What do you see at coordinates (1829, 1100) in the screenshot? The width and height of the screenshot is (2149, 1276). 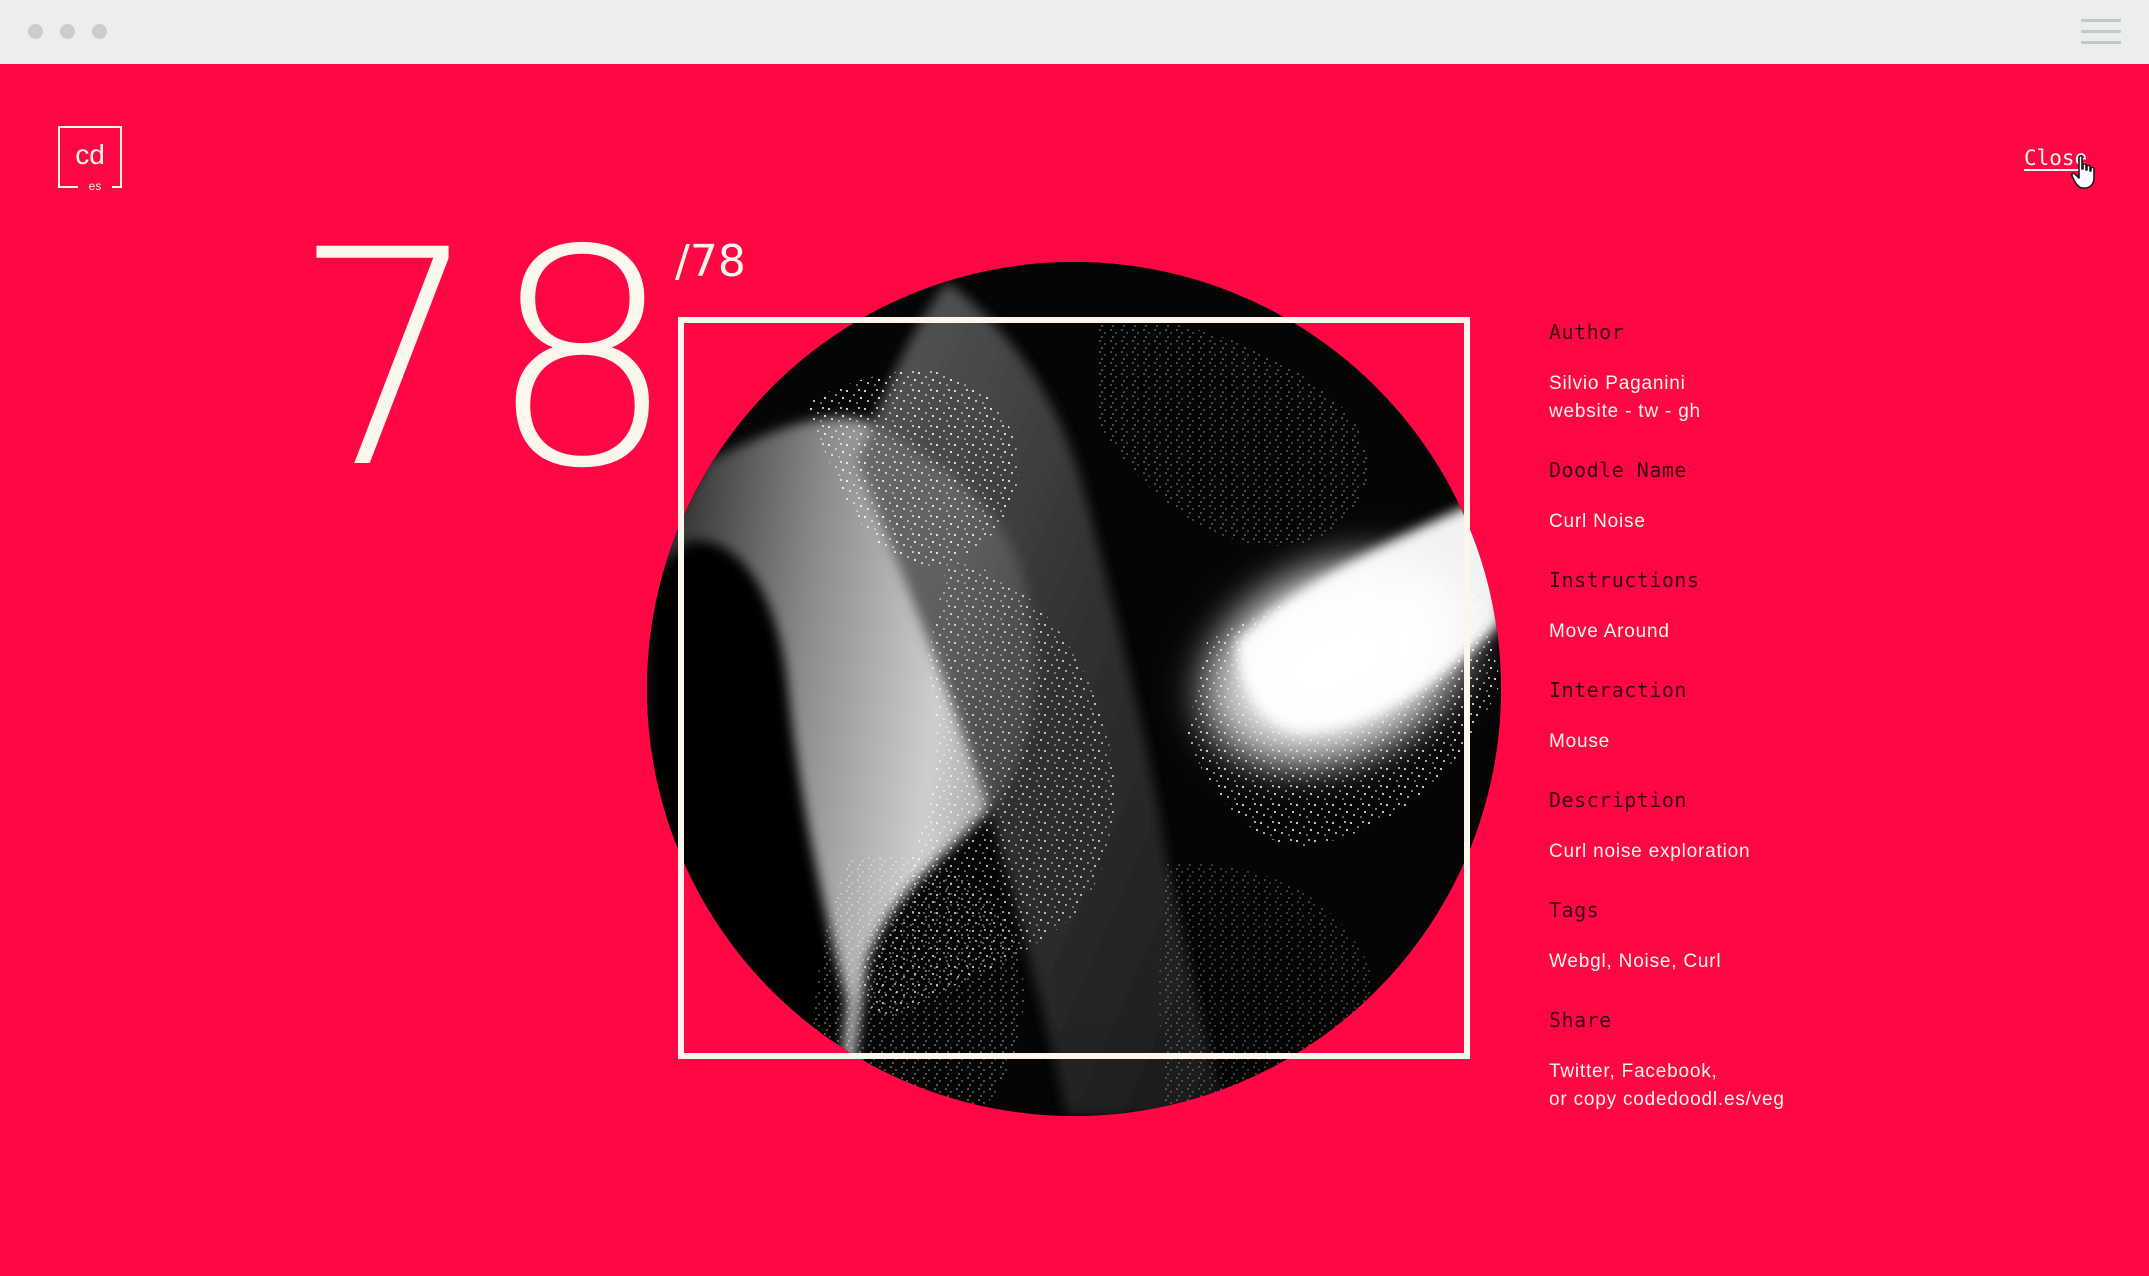 I see `share-copy-link: or copy codedoodl.es/veg` at bounding box center [1829, 1100].